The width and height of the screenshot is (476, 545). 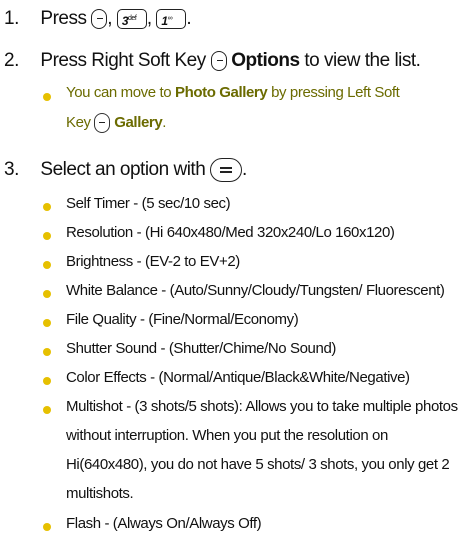 What do you see at coordinates (148, 203) in the screenshot?
I see `option-self-timer: Self Timer - (5 sec/10 sec)` at bounding box center [148, 203].